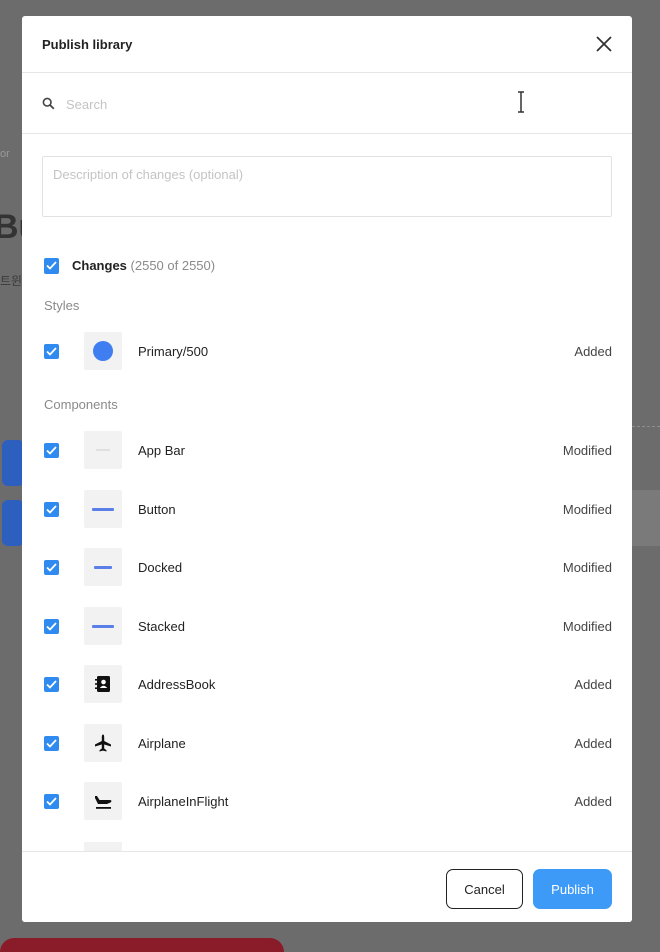 This screenshot has height=952, width=660. Describe the element at coordinates (327, 685) in the screenshot. I see `list-item: AddressBook Added` at that location.